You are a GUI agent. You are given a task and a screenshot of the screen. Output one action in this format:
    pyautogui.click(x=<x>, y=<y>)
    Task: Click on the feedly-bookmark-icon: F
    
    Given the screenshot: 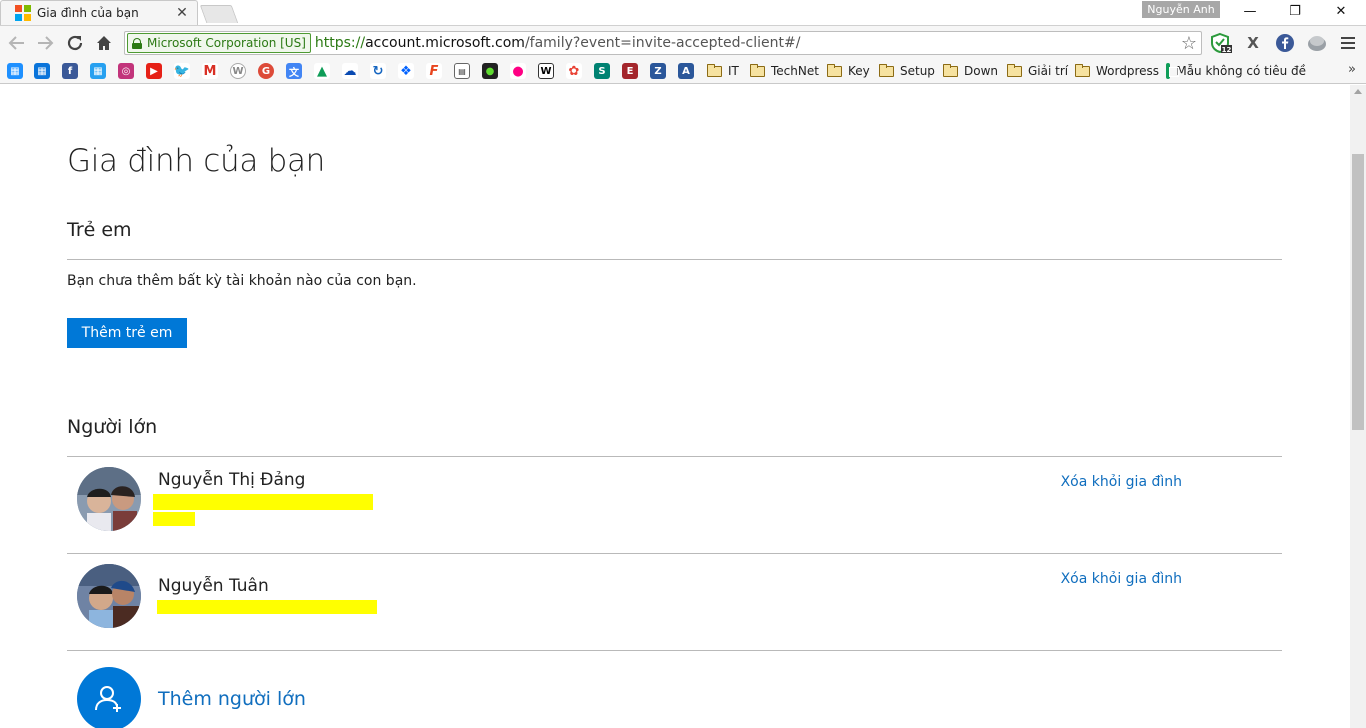 What is the action you would take?
    pyautogui.click(x=434, y=71)
    